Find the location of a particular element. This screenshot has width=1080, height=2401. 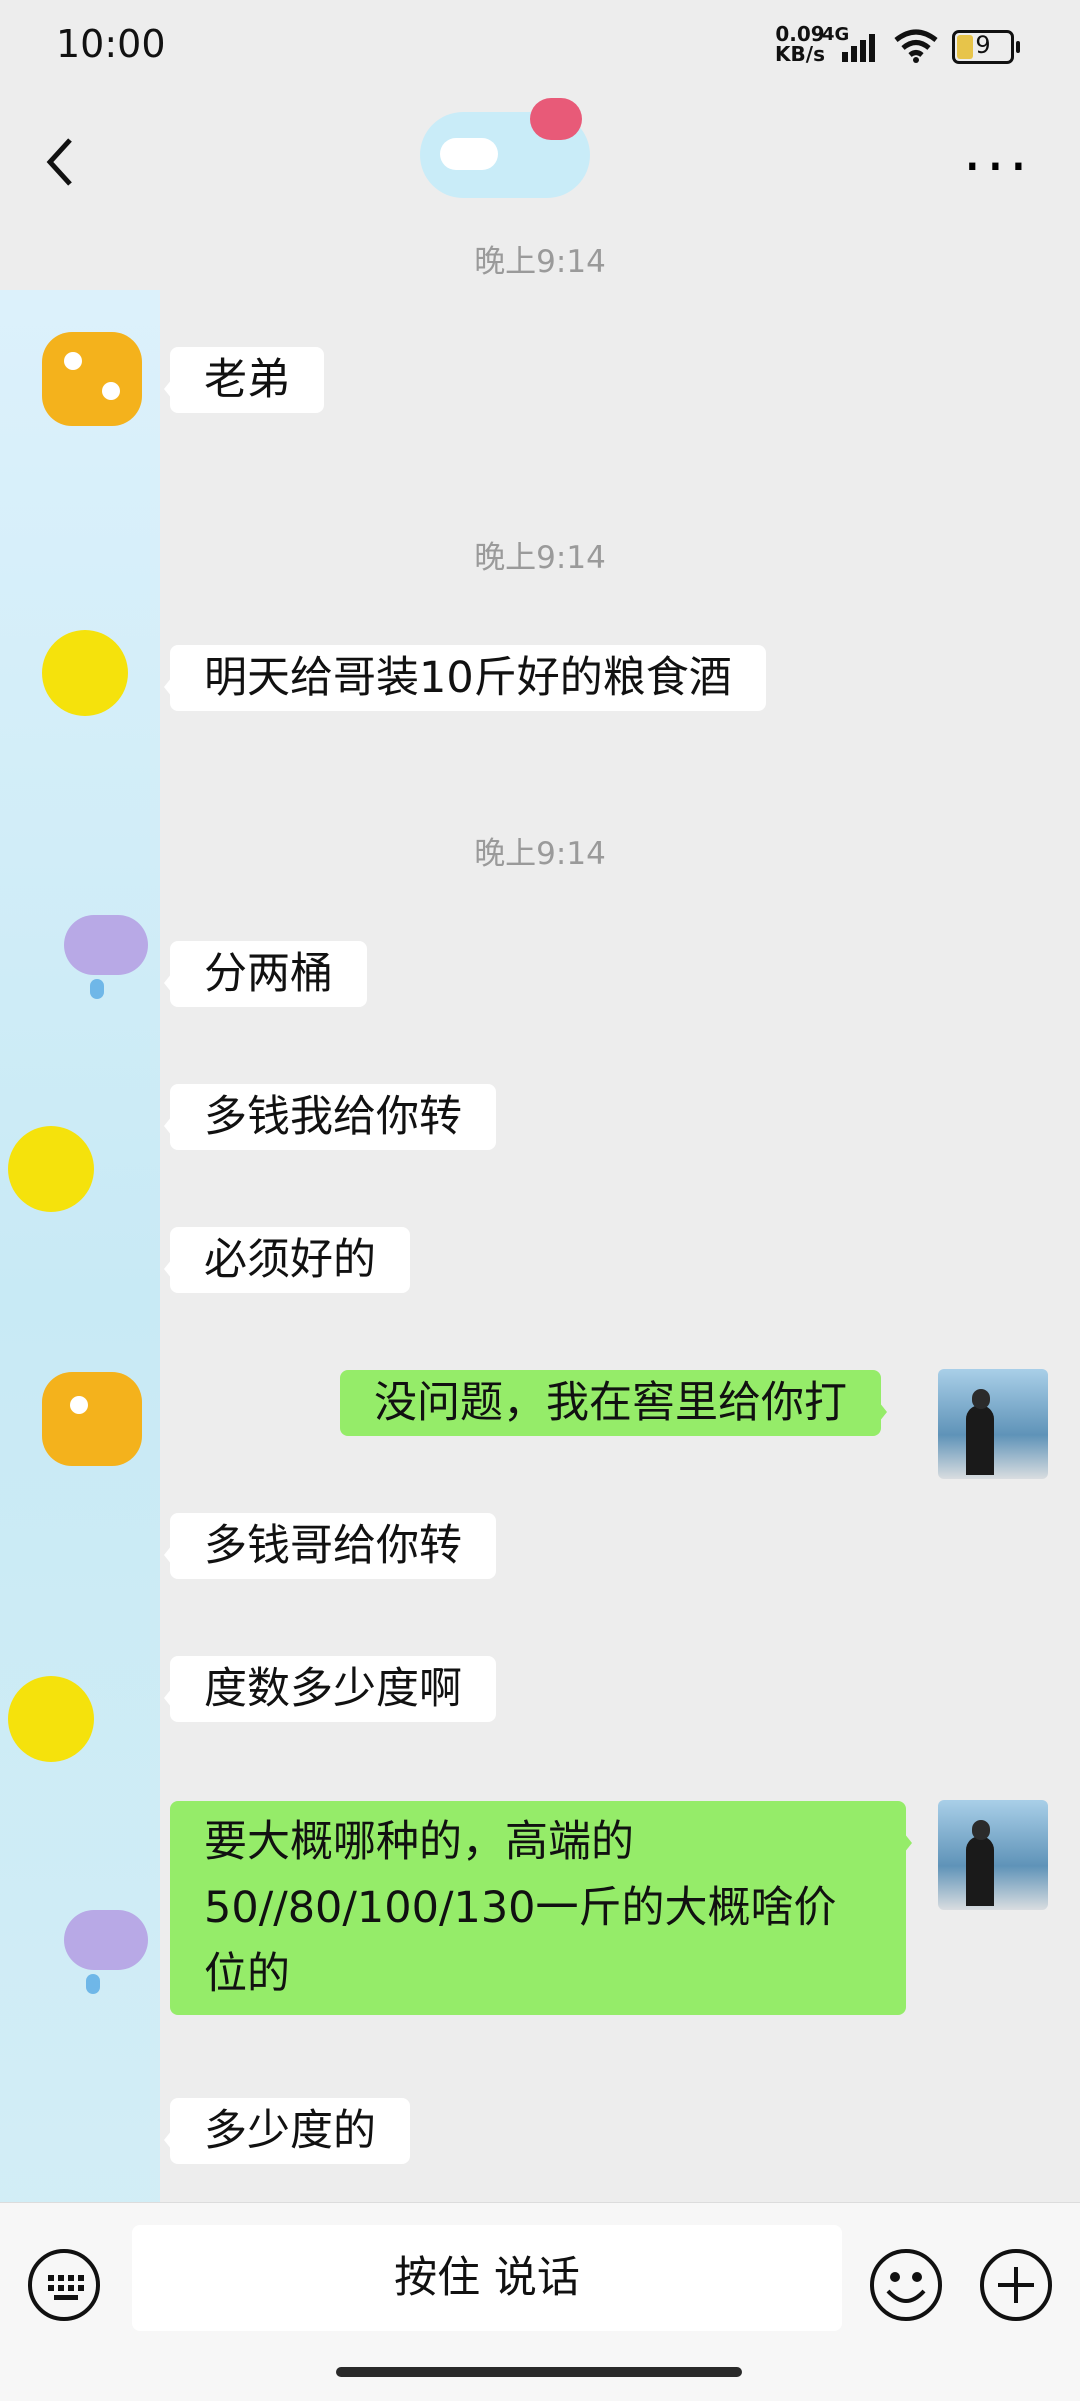

chat-header: ··· is located at coordinates (540, 155).